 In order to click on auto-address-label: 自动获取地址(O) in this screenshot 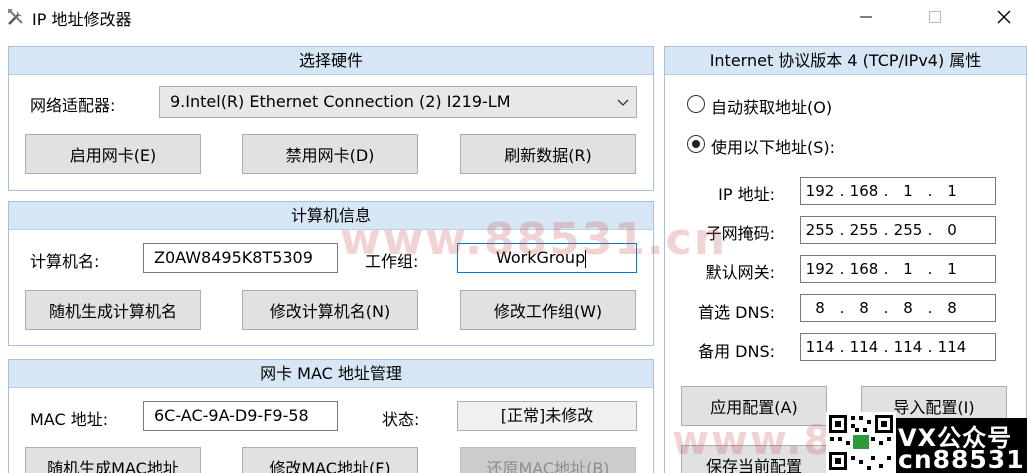, I will do `click(771, 106)`.